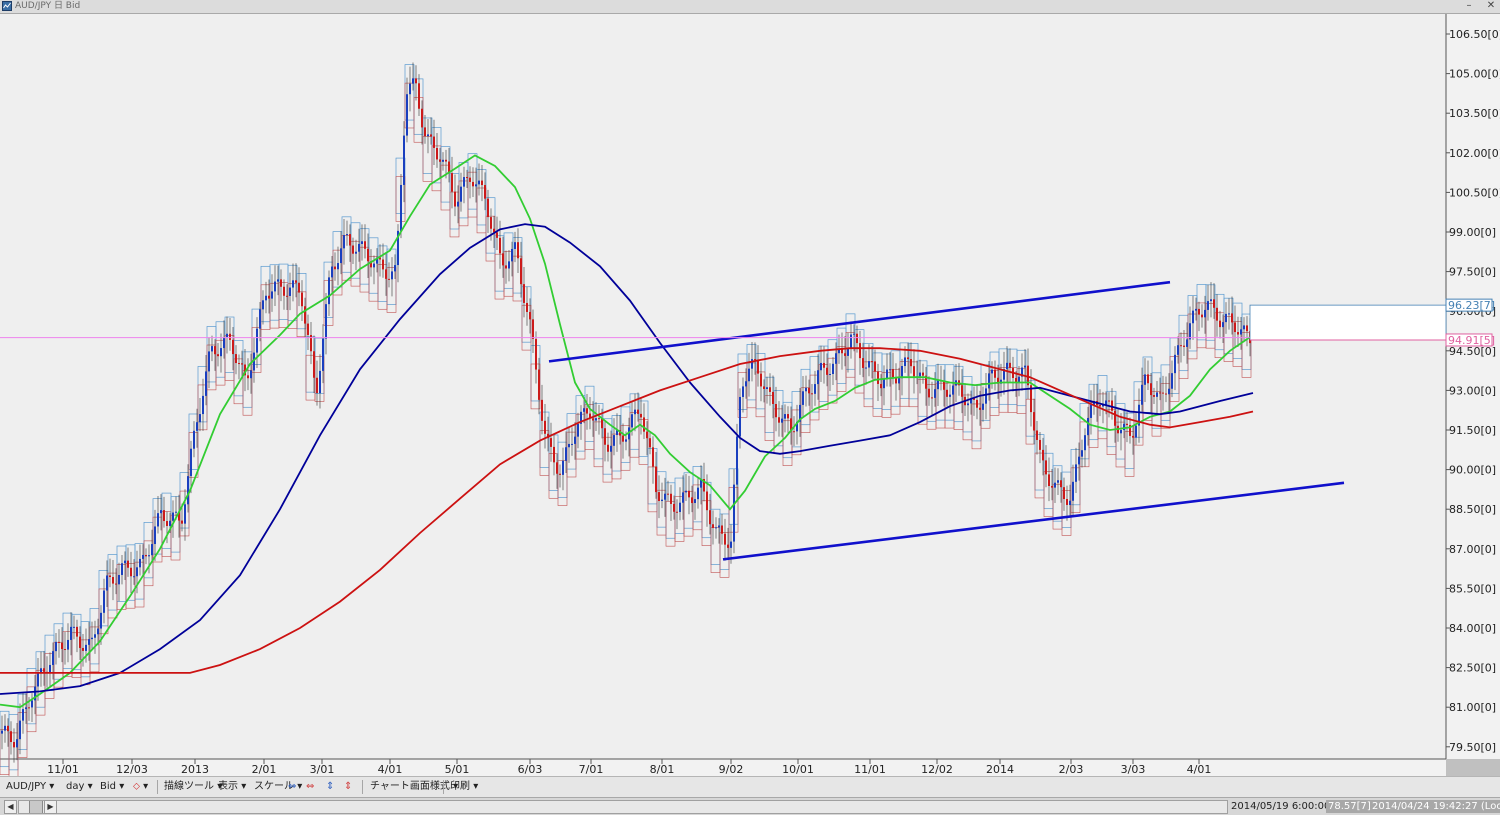 The image size is (1500, 815). What do you see at coordinates (292, 787) in the screenshot?
I see `zoom-in-x-icon: ⇔` at bounding box center [292, 787].